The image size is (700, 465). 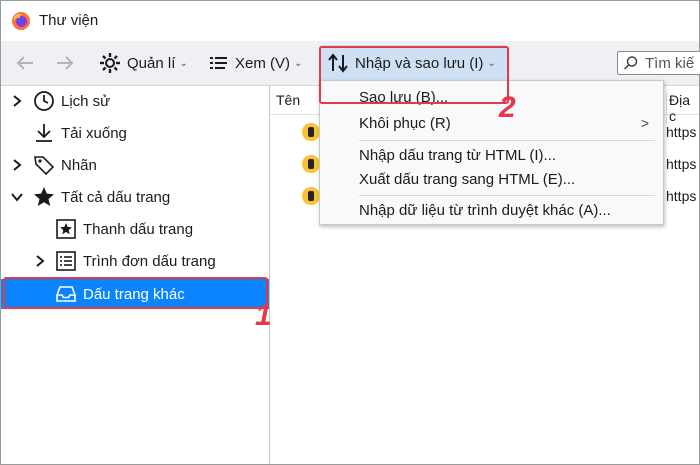 What do you see at coordinates (151, 63) in the screenshot?
I see `manage-label: Quản lí` at bounding box center [151, 63].